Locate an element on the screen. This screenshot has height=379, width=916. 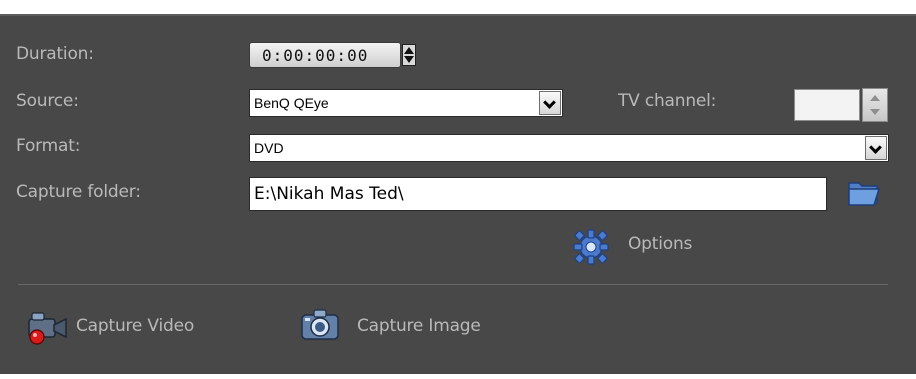
source-dropdown-button is located at coordinates (550, 103).